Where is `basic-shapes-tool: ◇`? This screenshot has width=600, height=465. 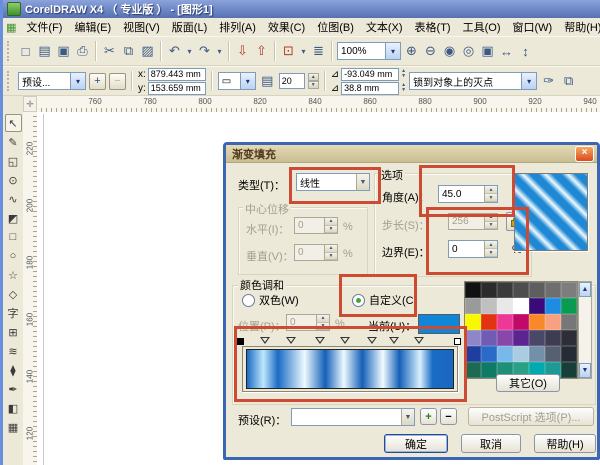
basic-shapes-tool: ◇ is located at coordinates (13, 294).